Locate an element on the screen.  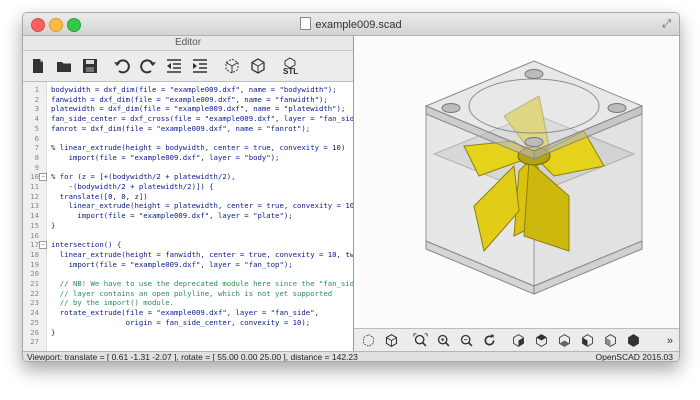
more-tools-icon: » is located at coordinates (670, 341).